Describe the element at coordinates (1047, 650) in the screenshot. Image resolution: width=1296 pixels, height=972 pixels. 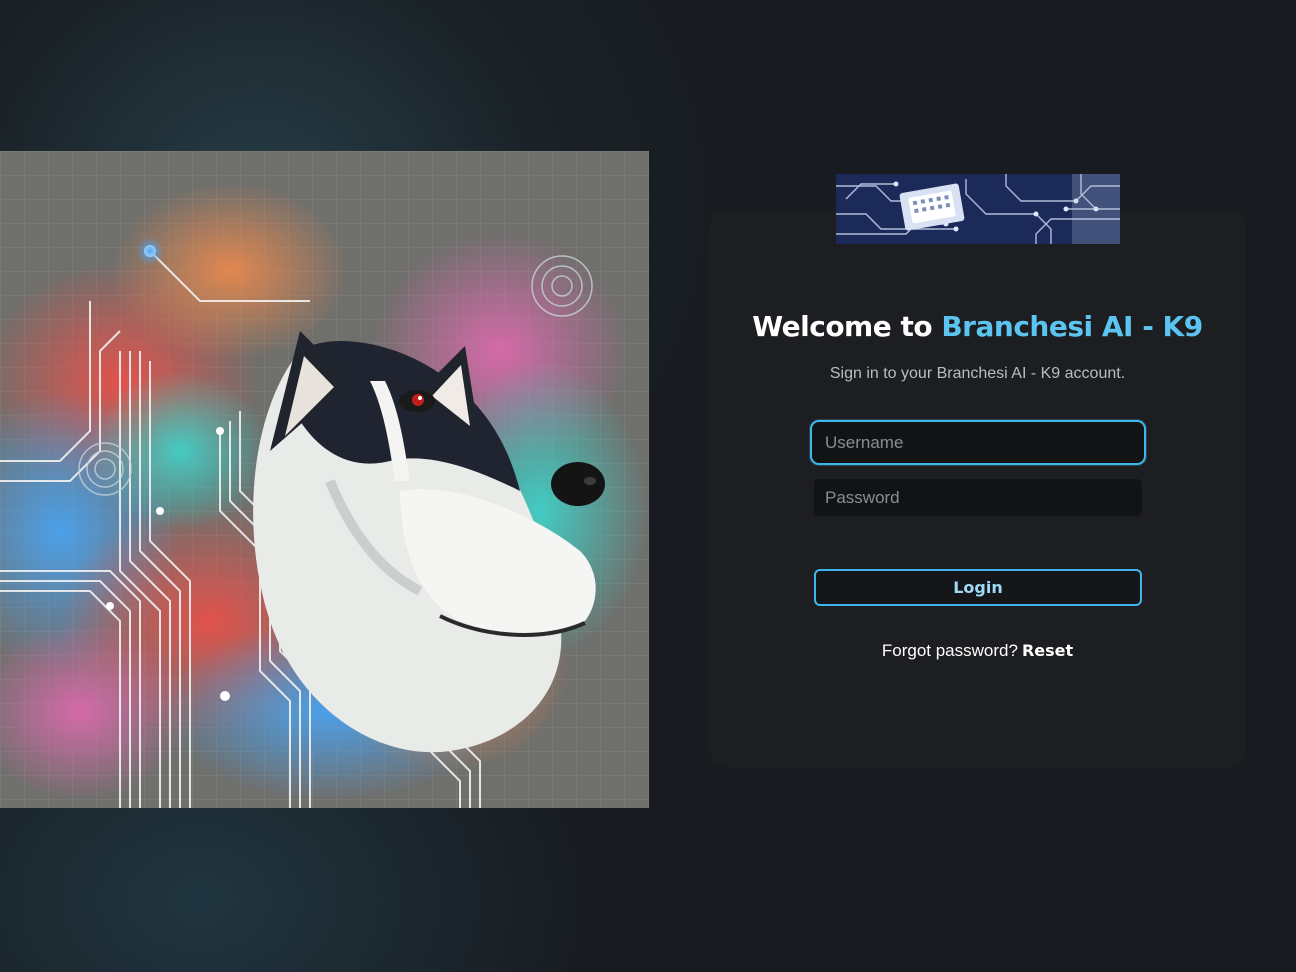
I see `reset-password-link: Reset` at that location.